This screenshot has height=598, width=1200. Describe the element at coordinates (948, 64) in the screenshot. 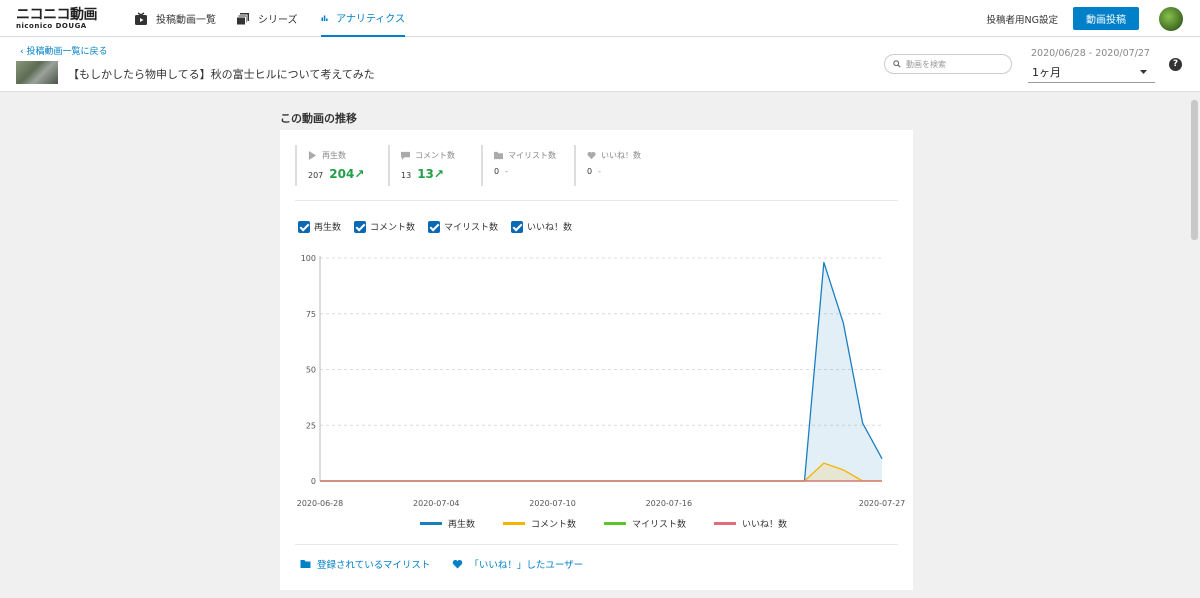

I see `video-search-input: 動画を検索` at that location.